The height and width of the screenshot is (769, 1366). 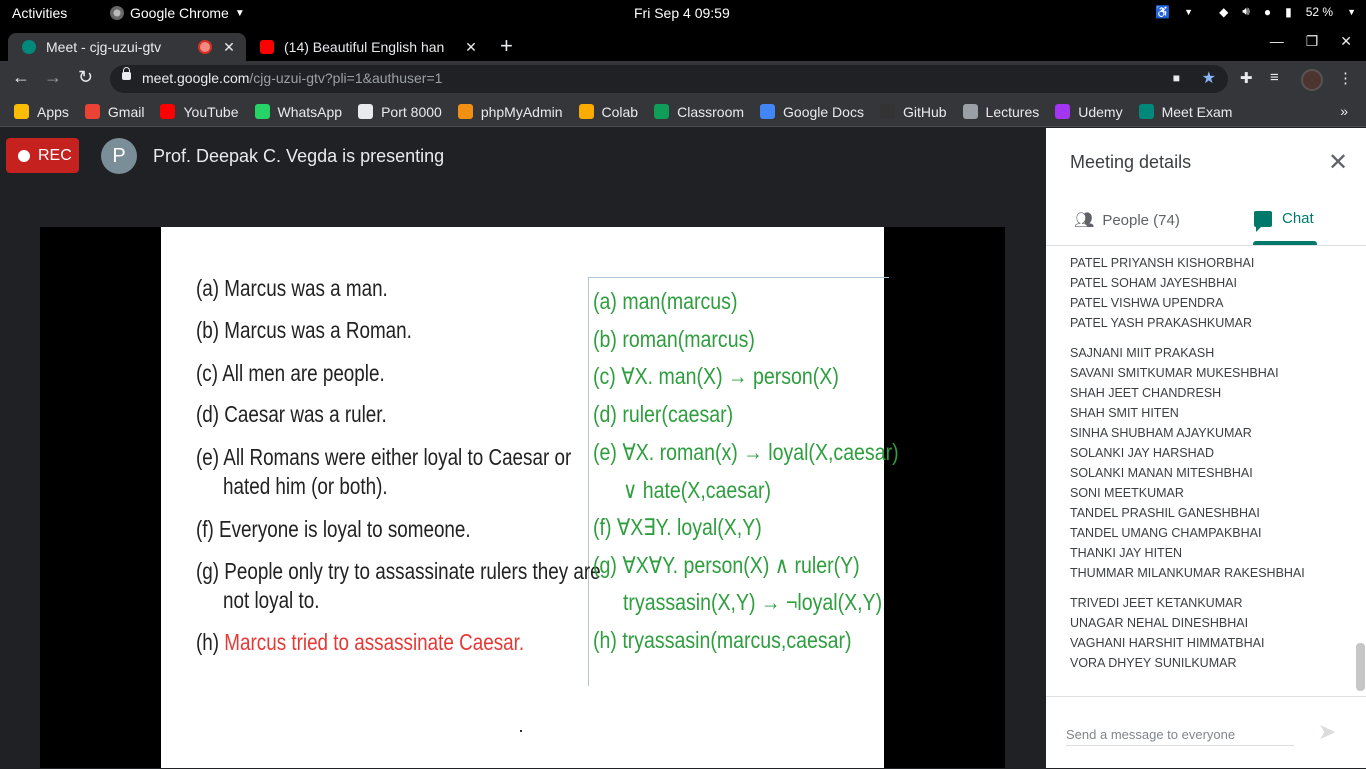 I want to click on logic-formula: (g) ∀X∀Y. person(X) ∧ ruler(Y), so click(x=726, y=565).